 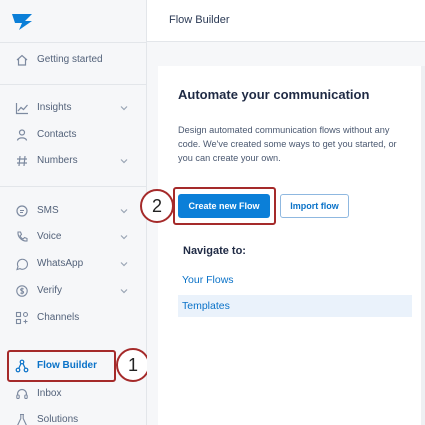 I want to click on link-row-your-flows: Your Flows, so click(x=295, y=280).